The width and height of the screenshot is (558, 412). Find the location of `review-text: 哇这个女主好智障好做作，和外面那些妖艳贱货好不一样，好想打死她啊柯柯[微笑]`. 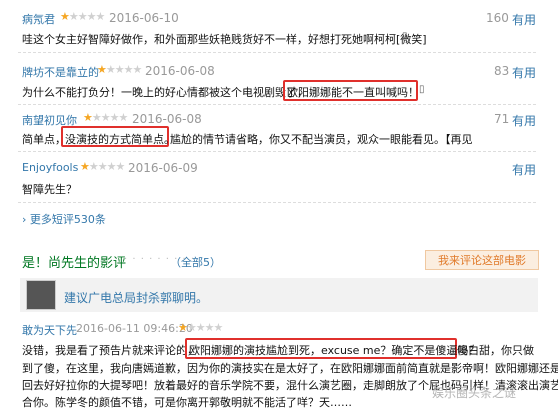

review-text: 哇这个女主好智障好做作，和外面那些妖艳贱货好不一样，好想打死她啊柯柯[微笑] is located at coordinates (224, 39).